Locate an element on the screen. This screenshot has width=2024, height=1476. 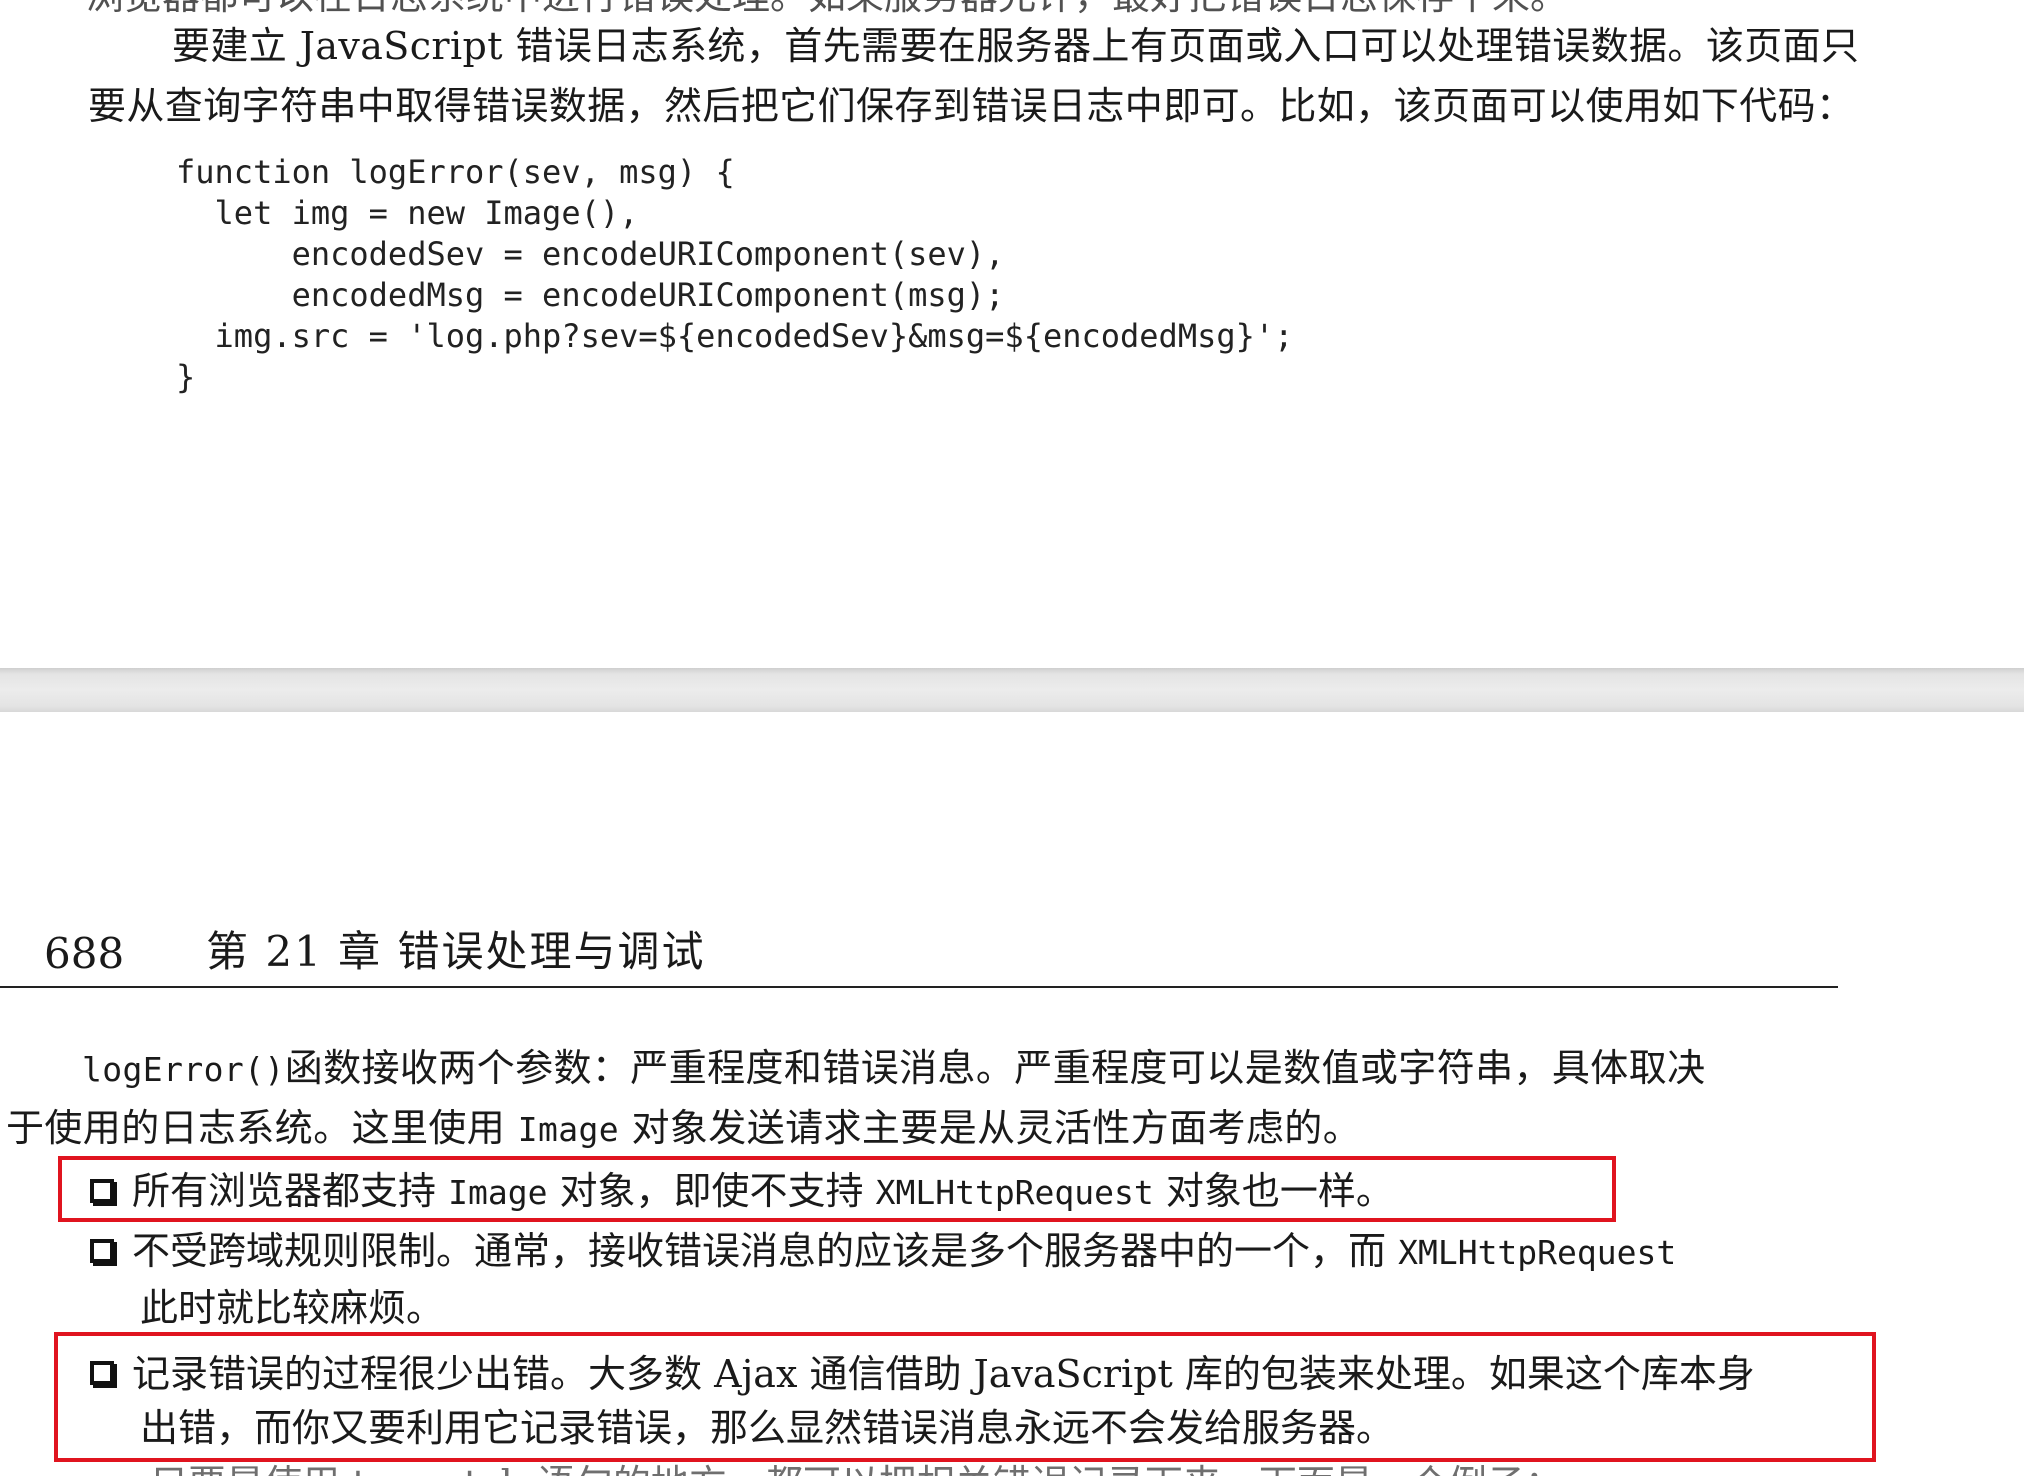
chapter-title: 第 21 章 错误处理与调试 is located at coordinates (456, 951).